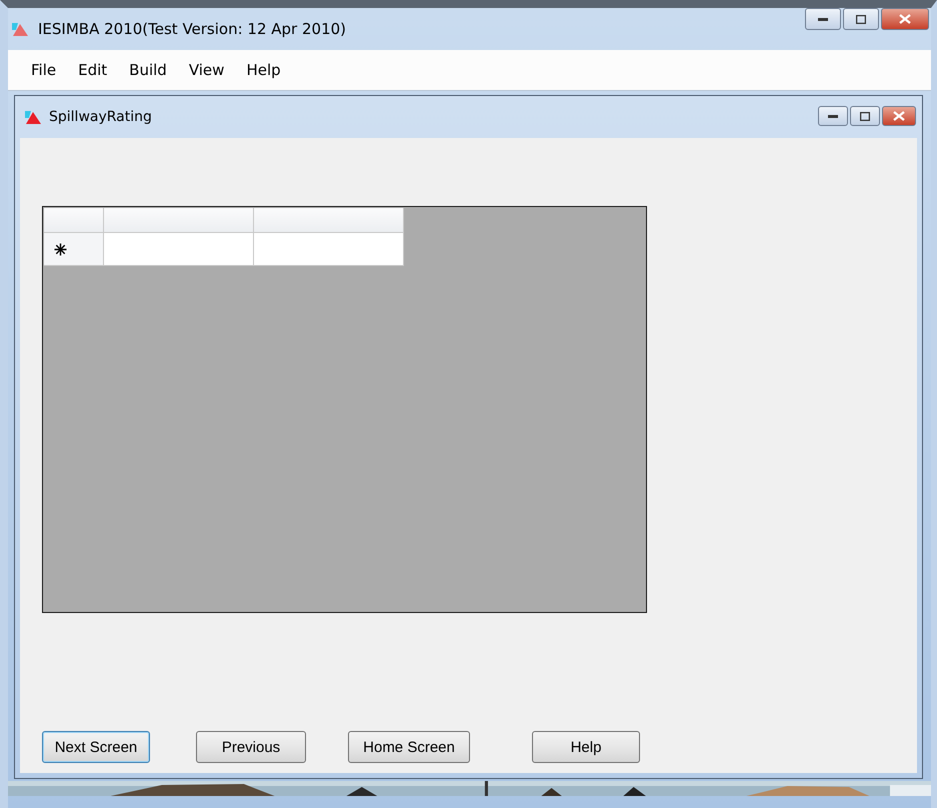 The height and width of the screenshot is (808, 937). I want to click on dialog-button: Next Screen, so click(96, 747).